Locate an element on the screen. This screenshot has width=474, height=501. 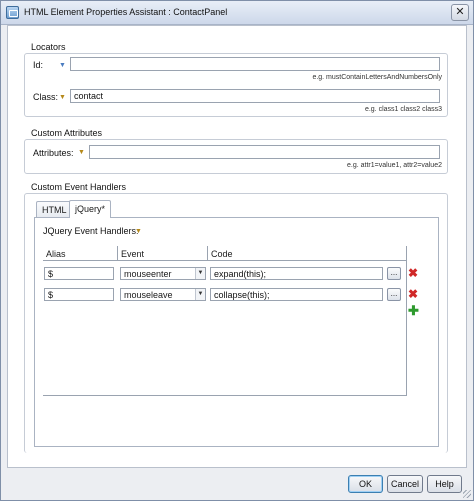
attributes-hint: e.g. attr1=value1, attr2=value2 is located at coordinates (394, 165).